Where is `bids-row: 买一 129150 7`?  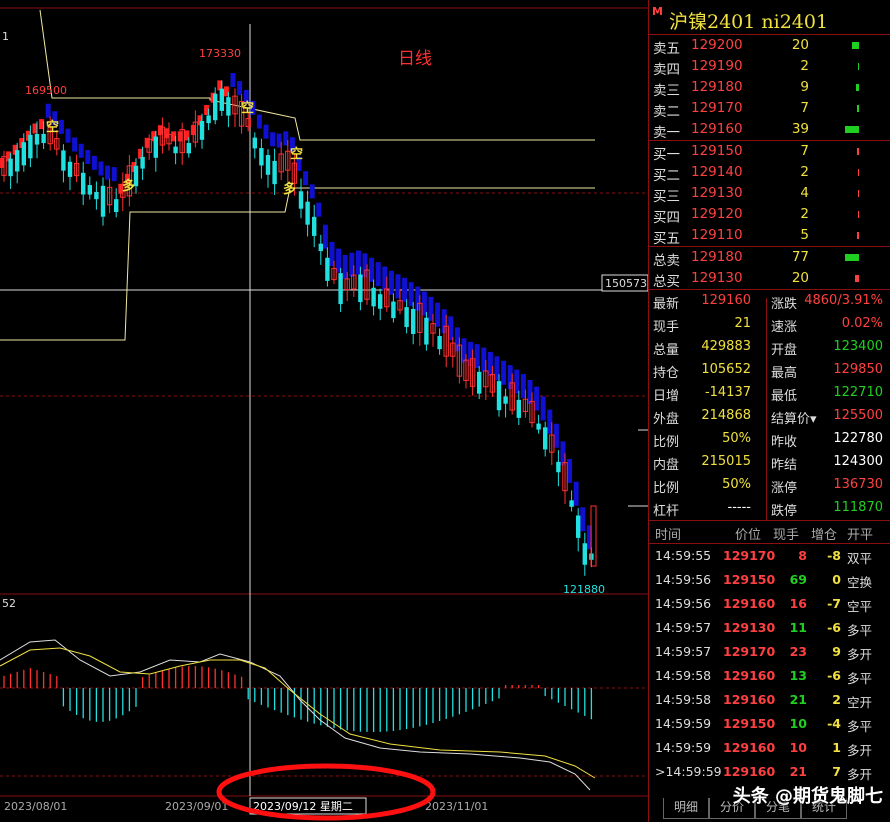
bids-row: 买一 129150 7 is located at coordinates (769, 152).